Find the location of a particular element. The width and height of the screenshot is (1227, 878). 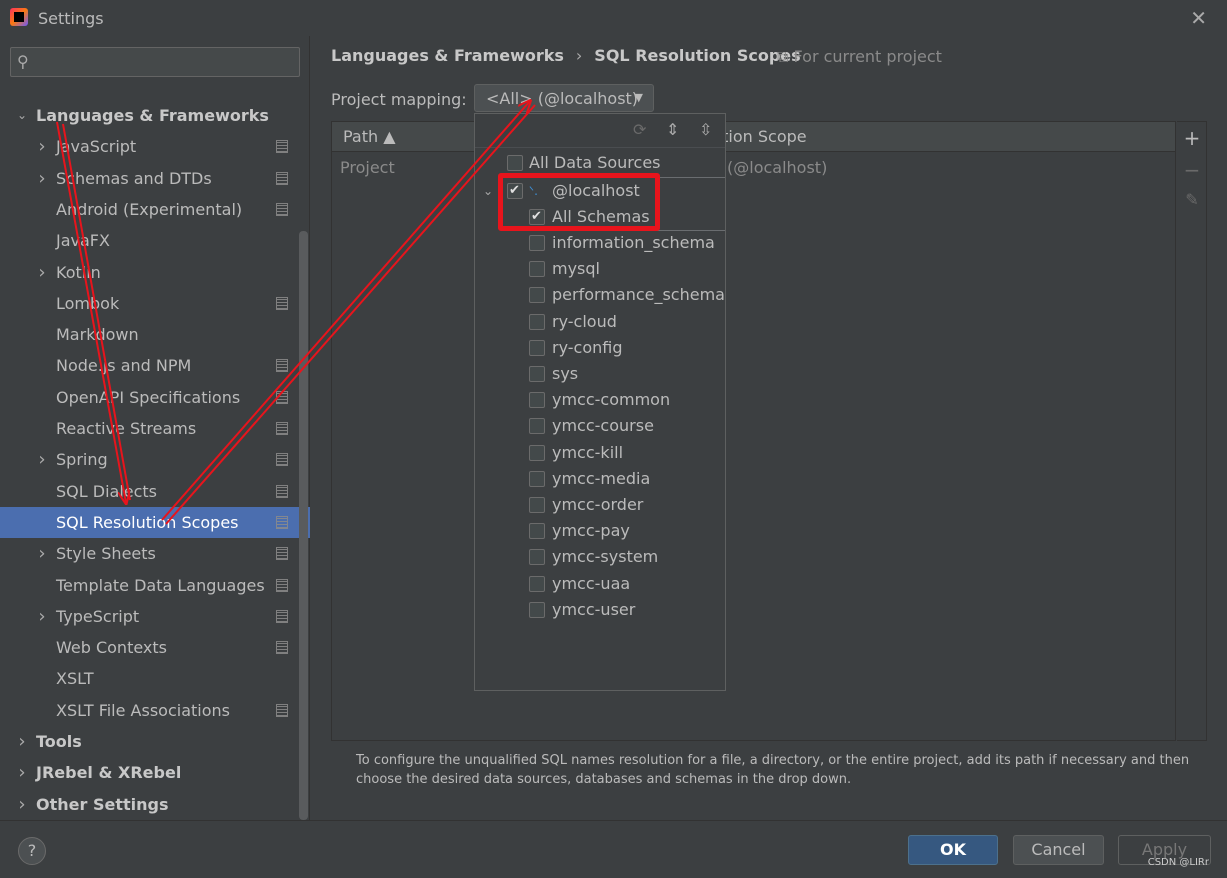

sidebar-item: XSLT File Associations is located at coordinates (155, 710).